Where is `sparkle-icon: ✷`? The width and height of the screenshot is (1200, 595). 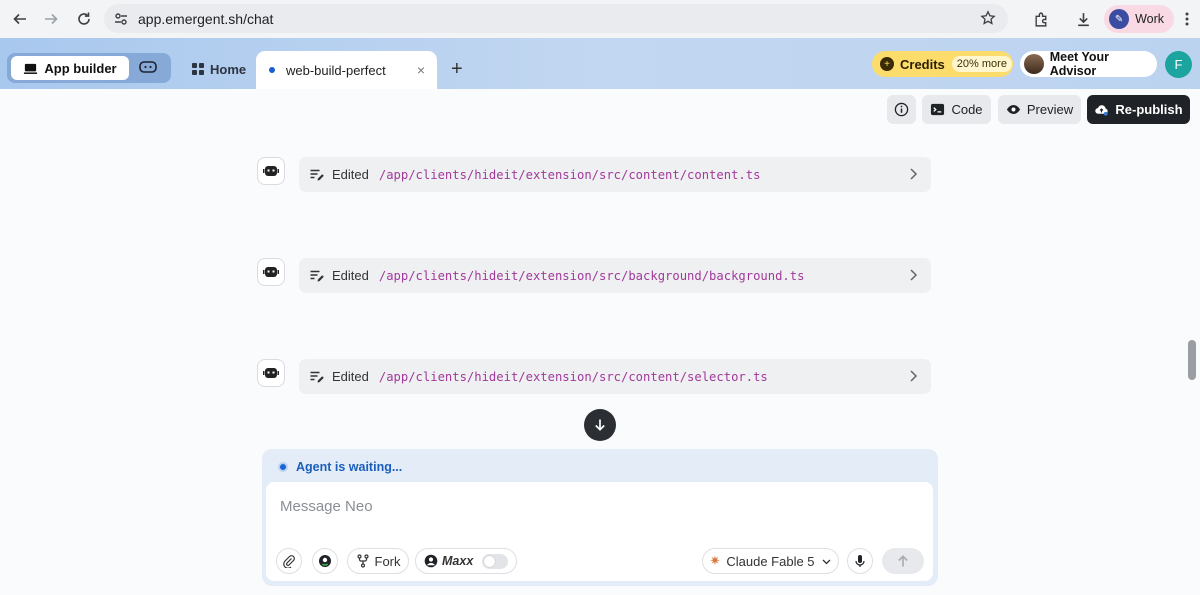
sparkle-icon: ✷ is located at coordinates (715, 560).